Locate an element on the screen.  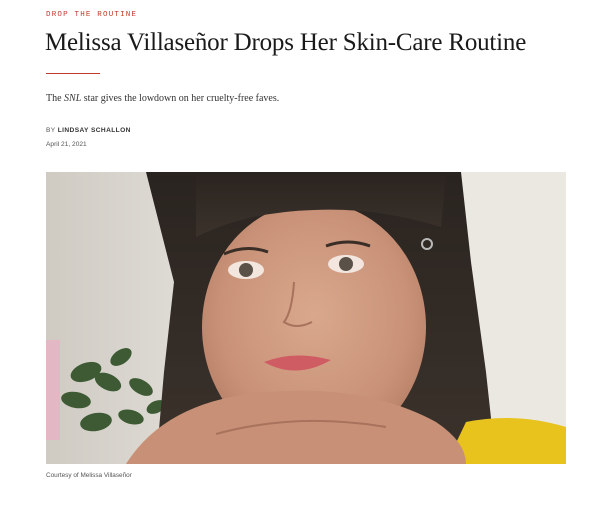
headline-divider is located at coordinates (73, 73).